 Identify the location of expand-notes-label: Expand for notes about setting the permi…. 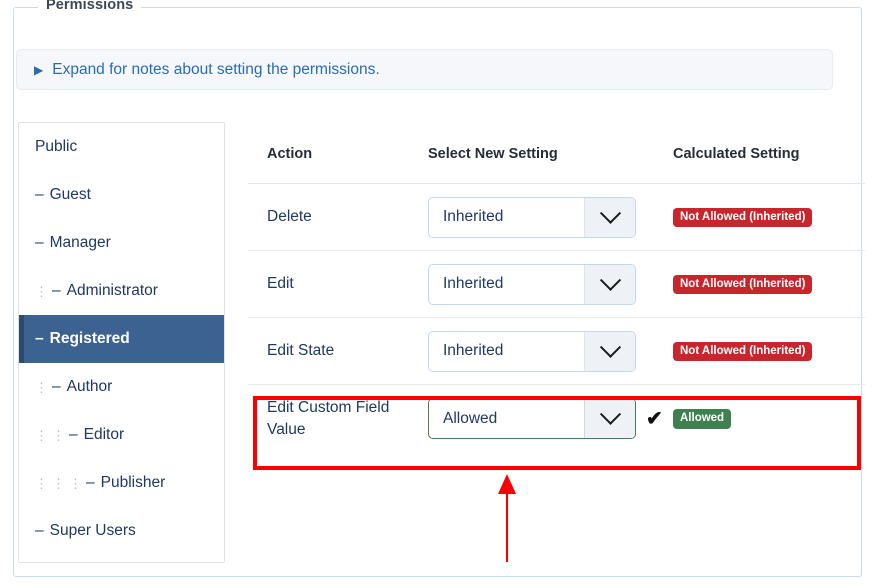
(216, 69).